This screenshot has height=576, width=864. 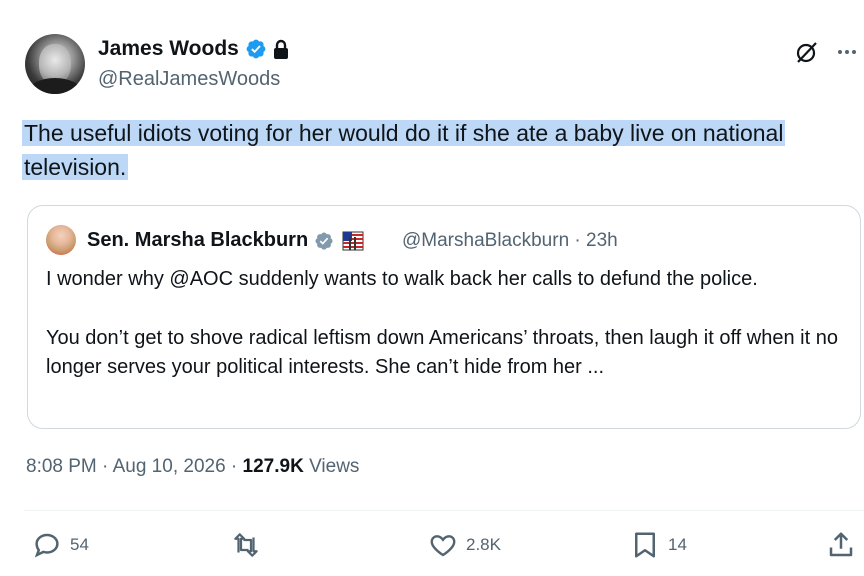 What do you see at coordinates (353, 240) in the screenshot?
I see `flag-icon` at bounding box center [353, 240].